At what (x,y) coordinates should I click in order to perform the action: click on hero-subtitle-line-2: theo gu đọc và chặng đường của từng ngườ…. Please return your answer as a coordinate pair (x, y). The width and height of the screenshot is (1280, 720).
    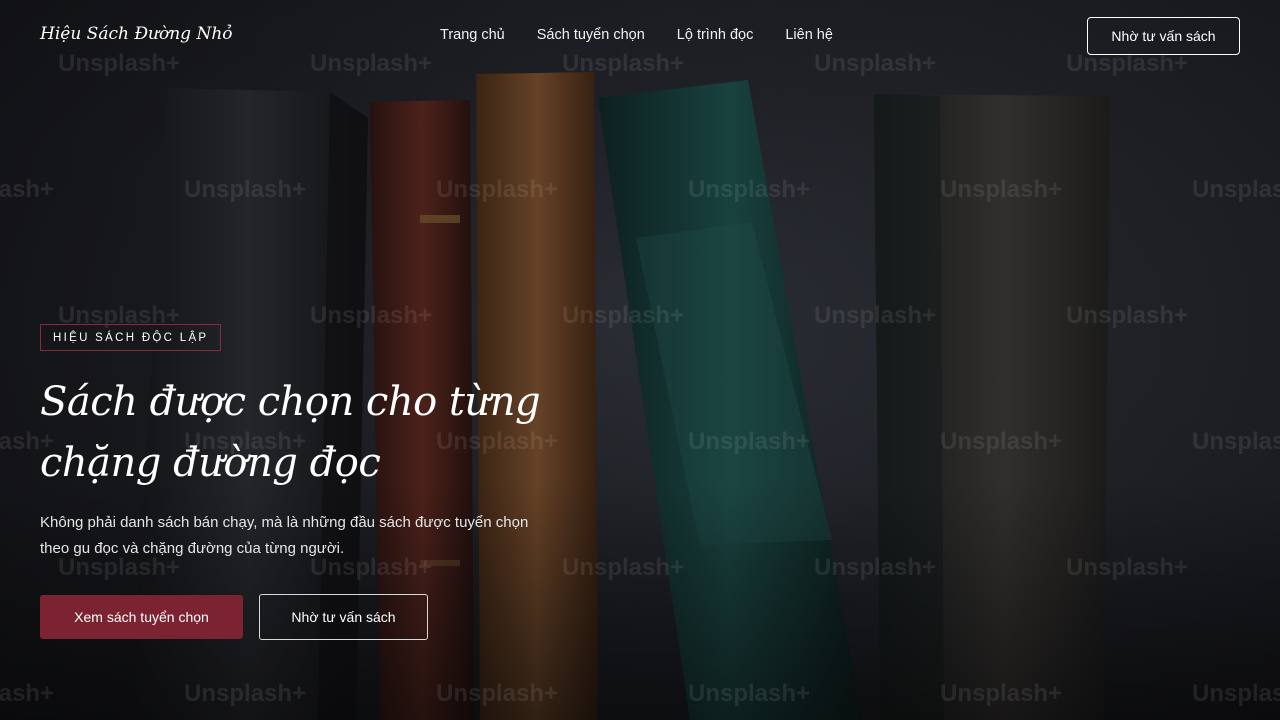
    Looking at the image, I should click on (192, 548).